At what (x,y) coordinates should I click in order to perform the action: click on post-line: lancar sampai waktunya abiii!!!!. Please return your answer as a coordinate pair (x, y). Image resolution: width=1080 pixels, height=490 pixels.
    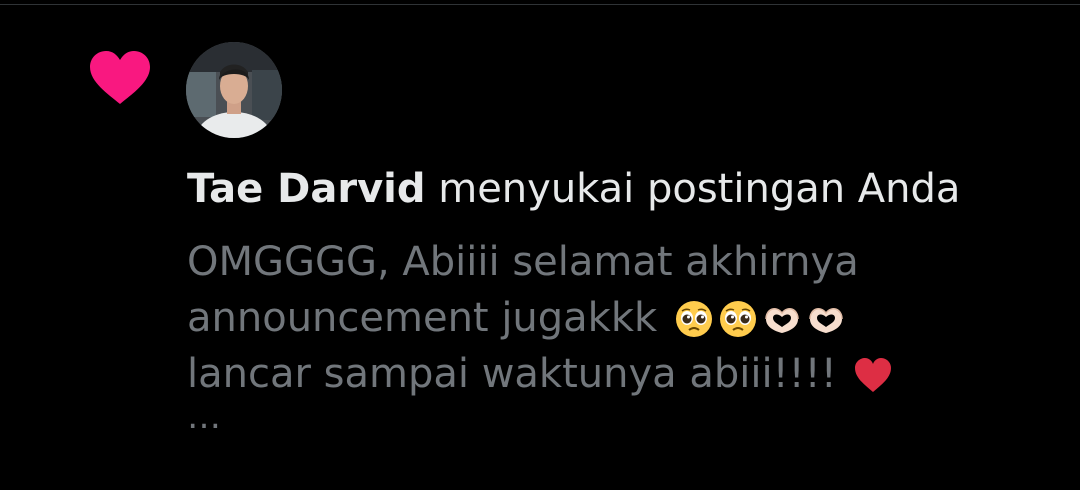
    Looking at the image, I should click on (627, 374).